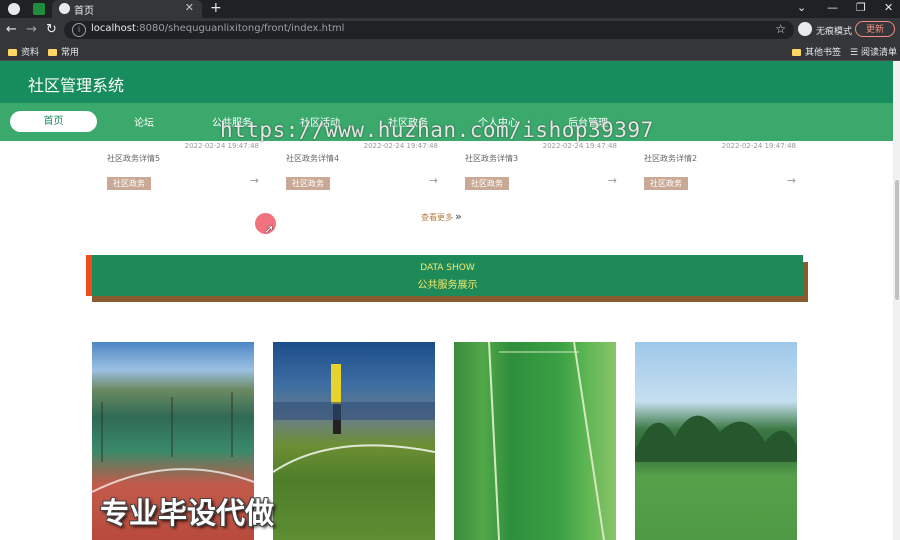 Image resolution: width=900 pixels, height=540 pixels. What do you see at coordinates (216, 8) in the screenshot?
I see `new-tab-button: +` at bounding box center [216, 8].